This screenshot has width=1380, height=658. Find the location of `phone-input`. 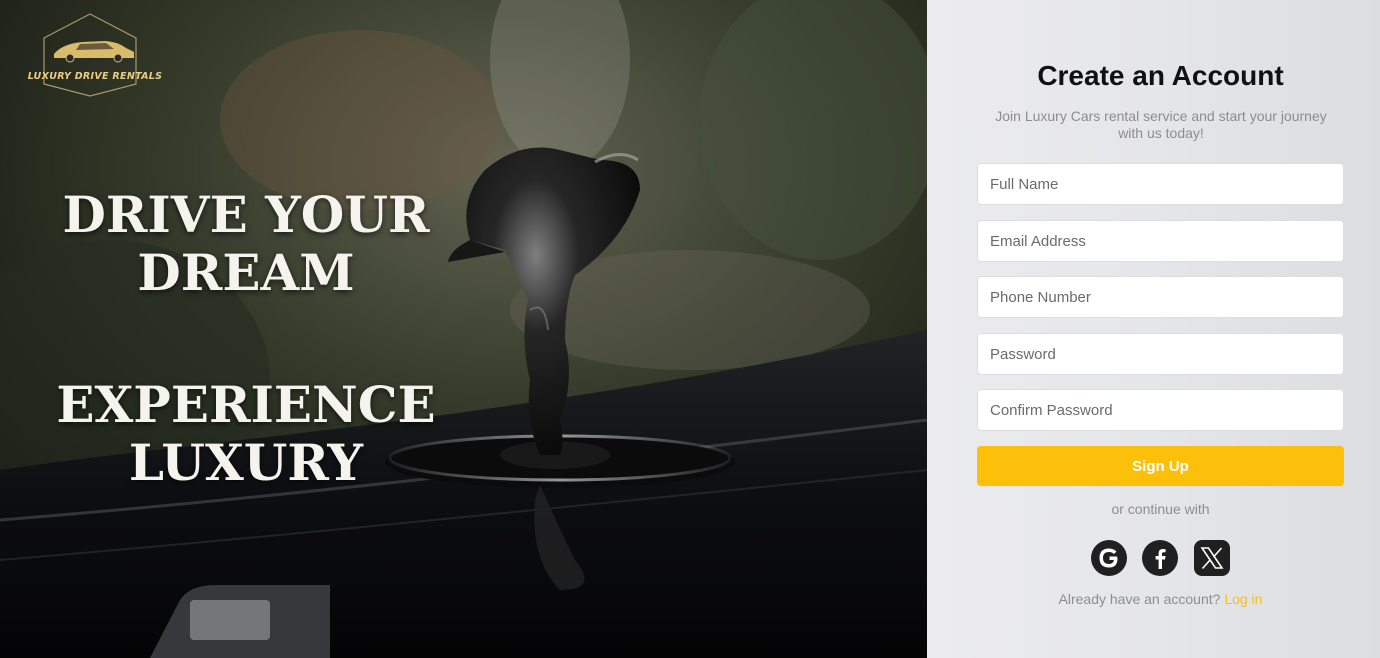

phone-input is located at coordinates (1160, 297).